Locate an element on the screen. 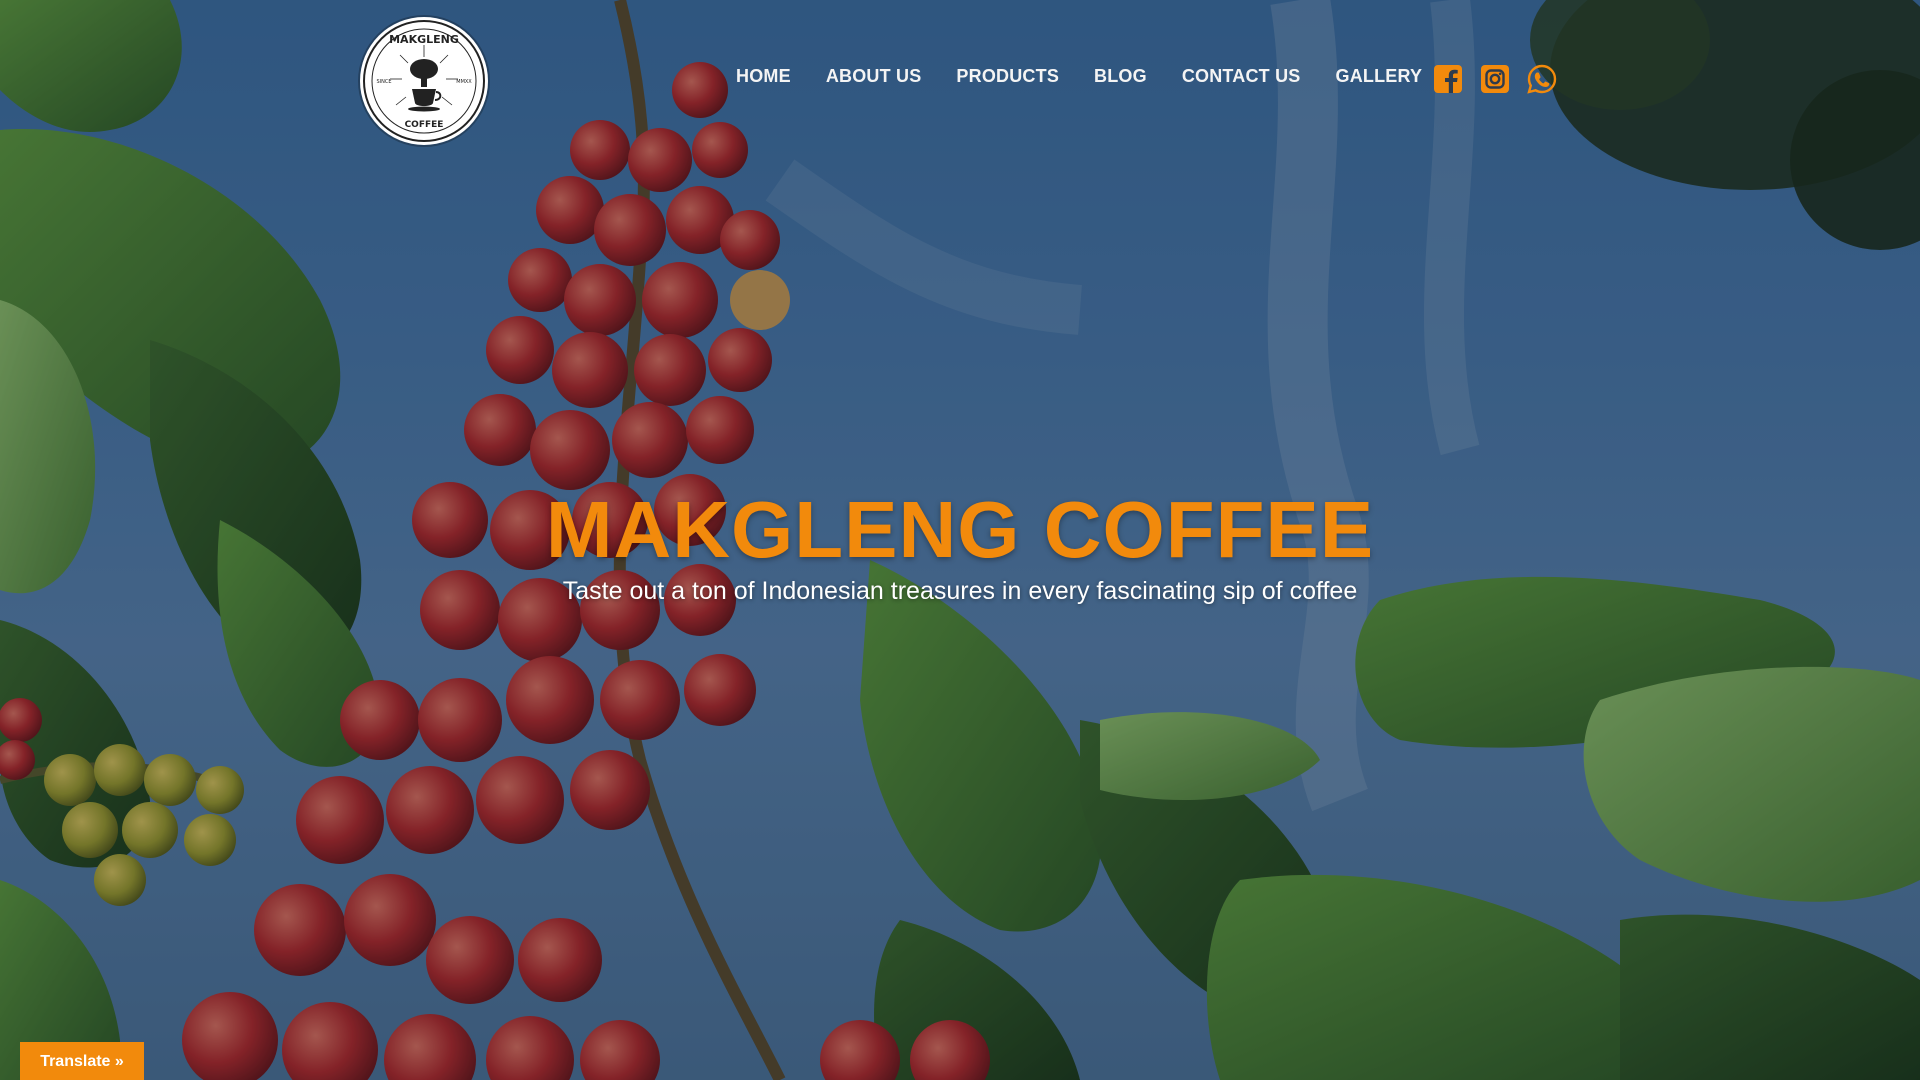 Image resolution: width=1920 pixels, height=1080 pixels. nav-item-home: HOME is located at coordinates (763, 76).